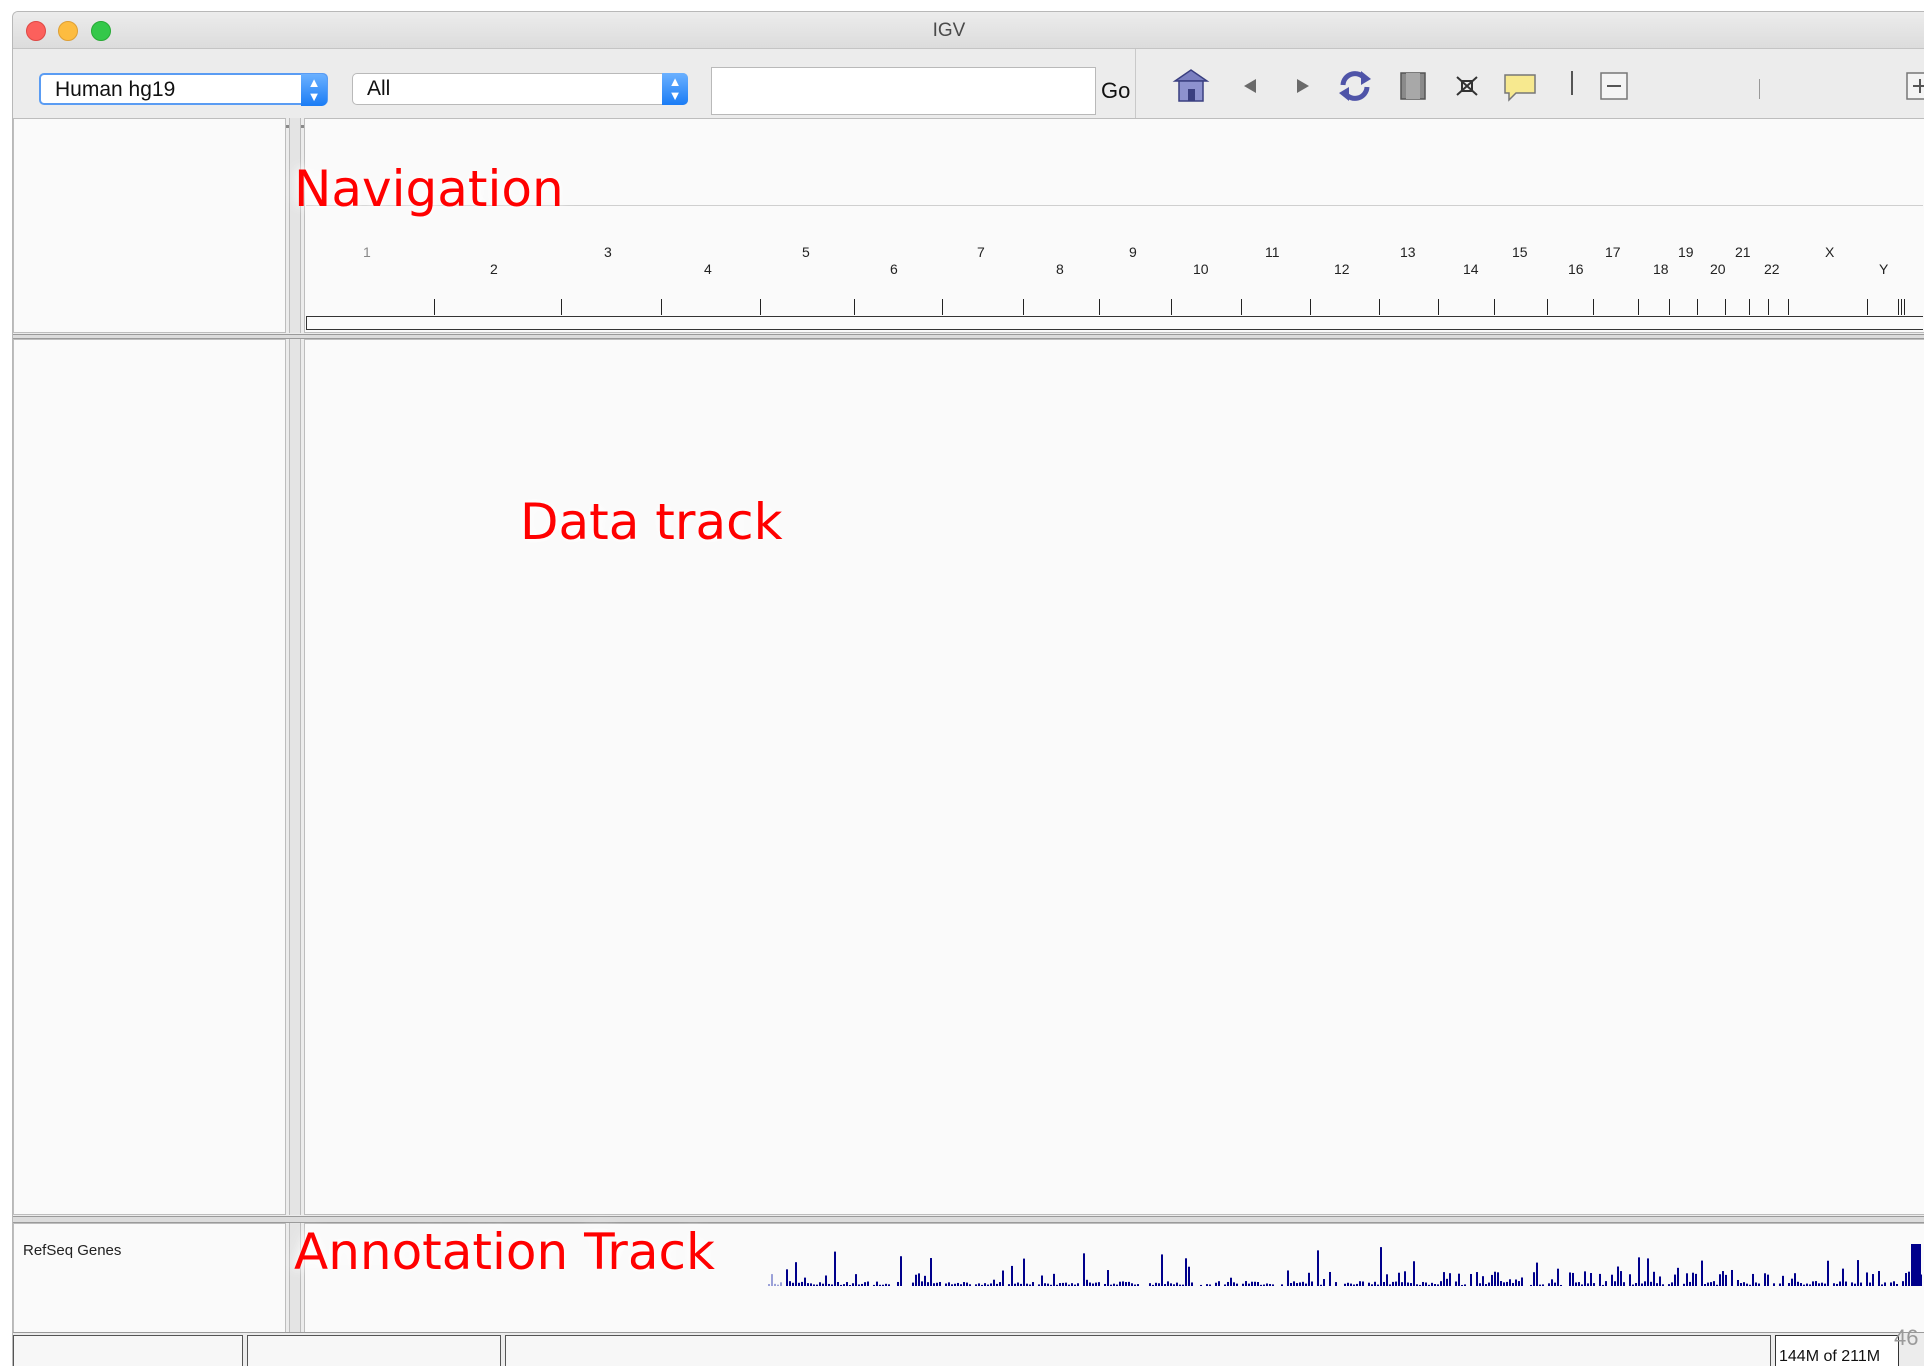 Image resolution: width=1924 pixels, height=1366 pixels. I want to click on chromosome-label: 16, so click(1576, 269).